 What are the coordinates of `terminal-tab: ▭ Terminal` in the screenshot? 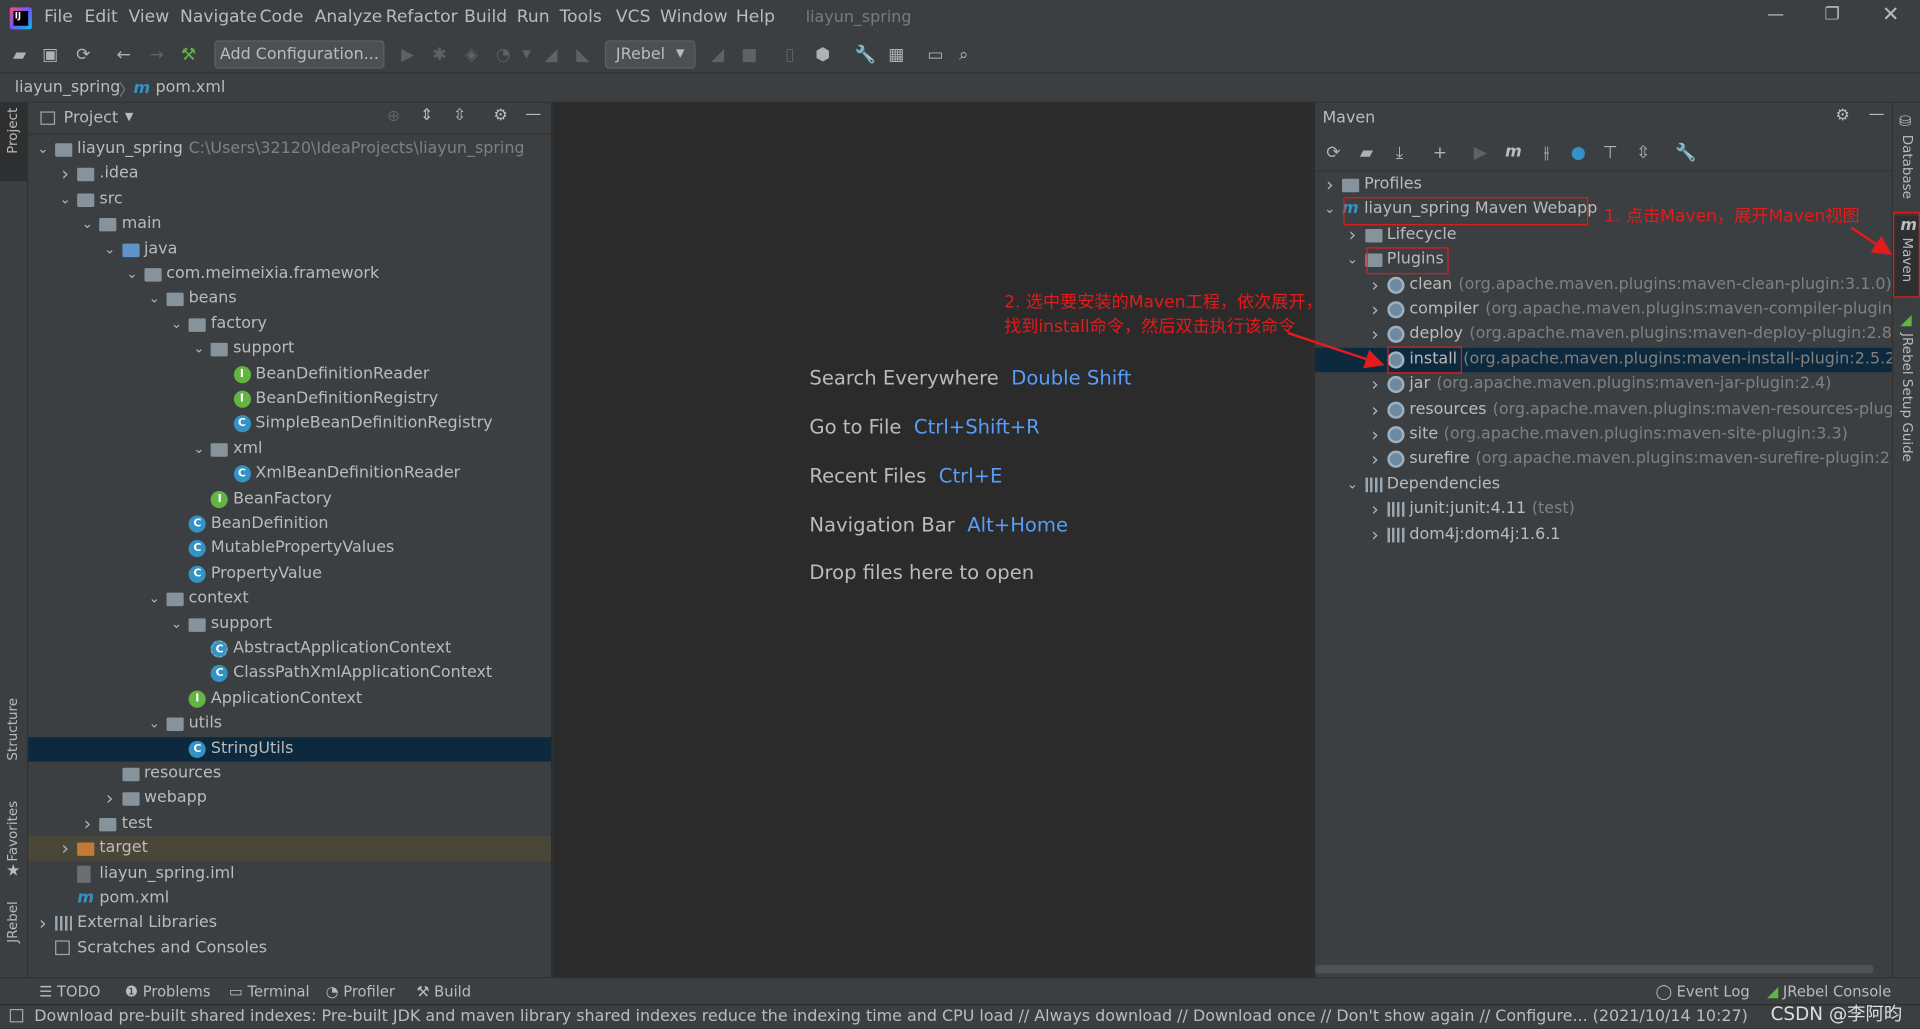 It's located at (269, 991).